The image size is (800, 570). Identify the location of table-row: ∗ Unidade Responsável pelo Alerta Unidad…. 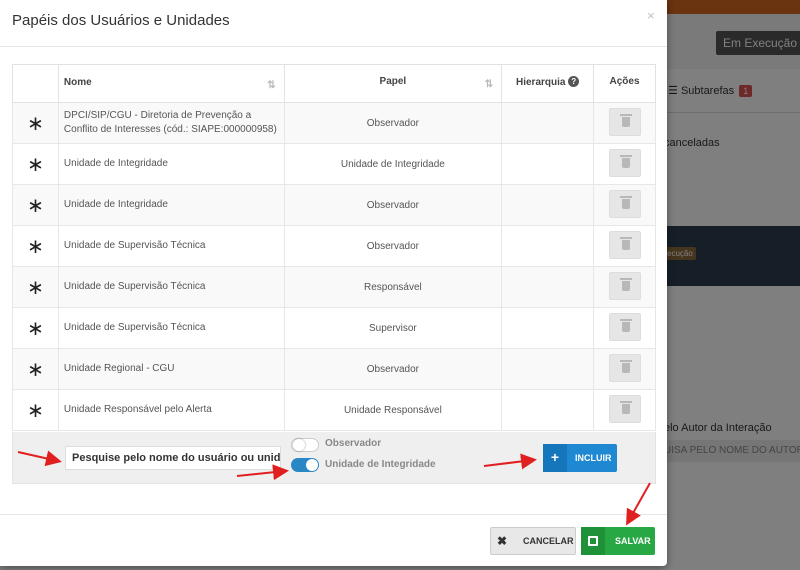
(334, 410).